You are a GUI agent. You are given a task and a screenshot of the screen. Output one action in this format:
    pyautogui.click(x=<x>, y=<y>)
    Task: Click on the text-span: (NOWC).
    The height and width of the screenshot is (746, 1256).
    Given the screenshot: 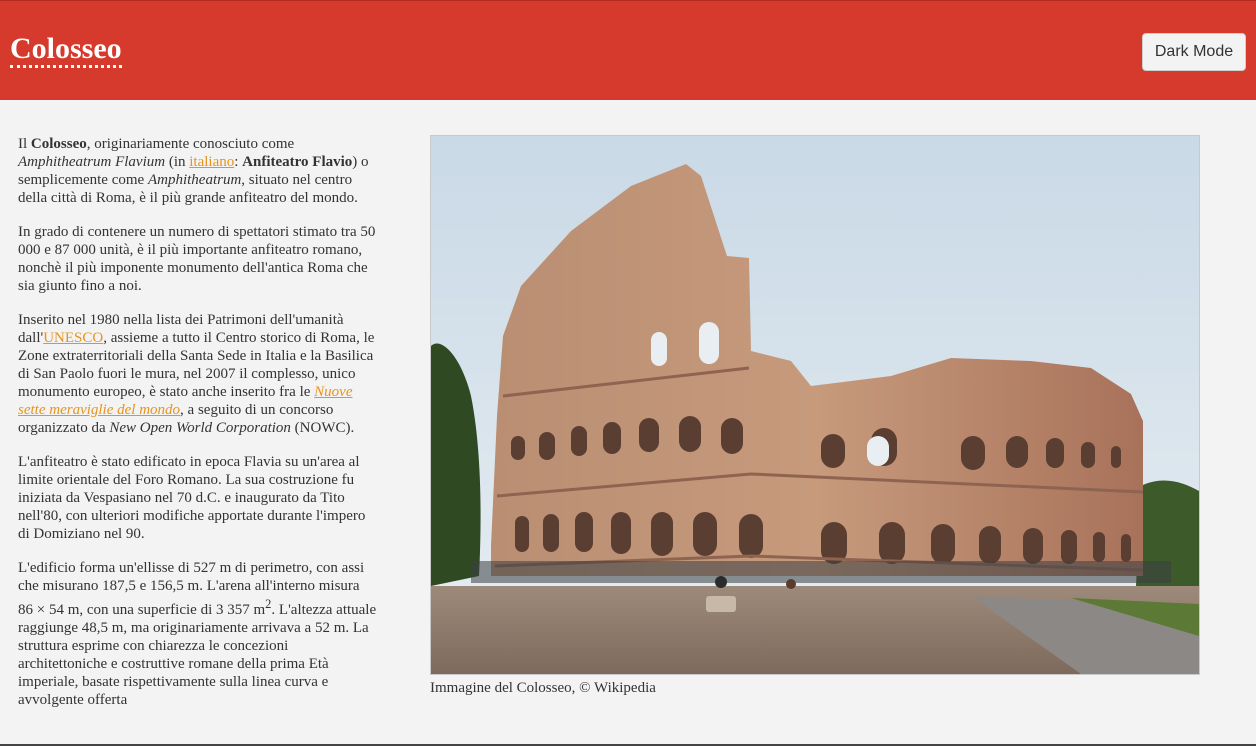 What is the action you would take?
    pyautogui.click(x=322, y=428)
    